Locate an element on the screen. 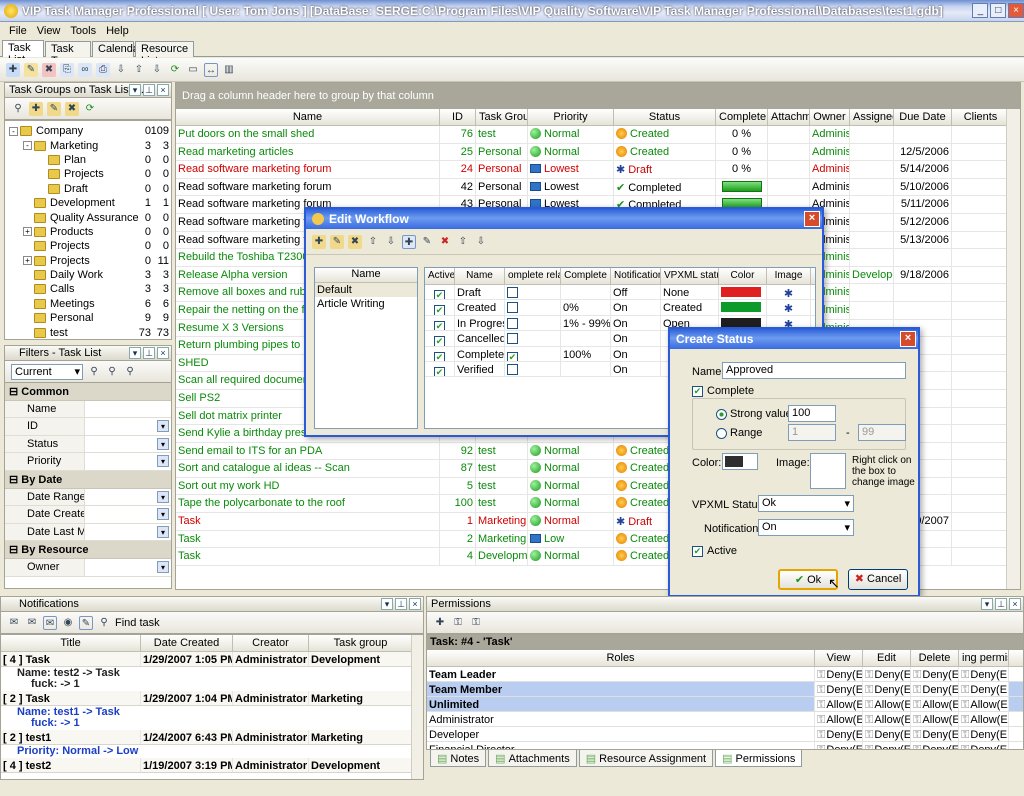  edit-filter-icon: ⚲ is located at coordinates (112, 372).